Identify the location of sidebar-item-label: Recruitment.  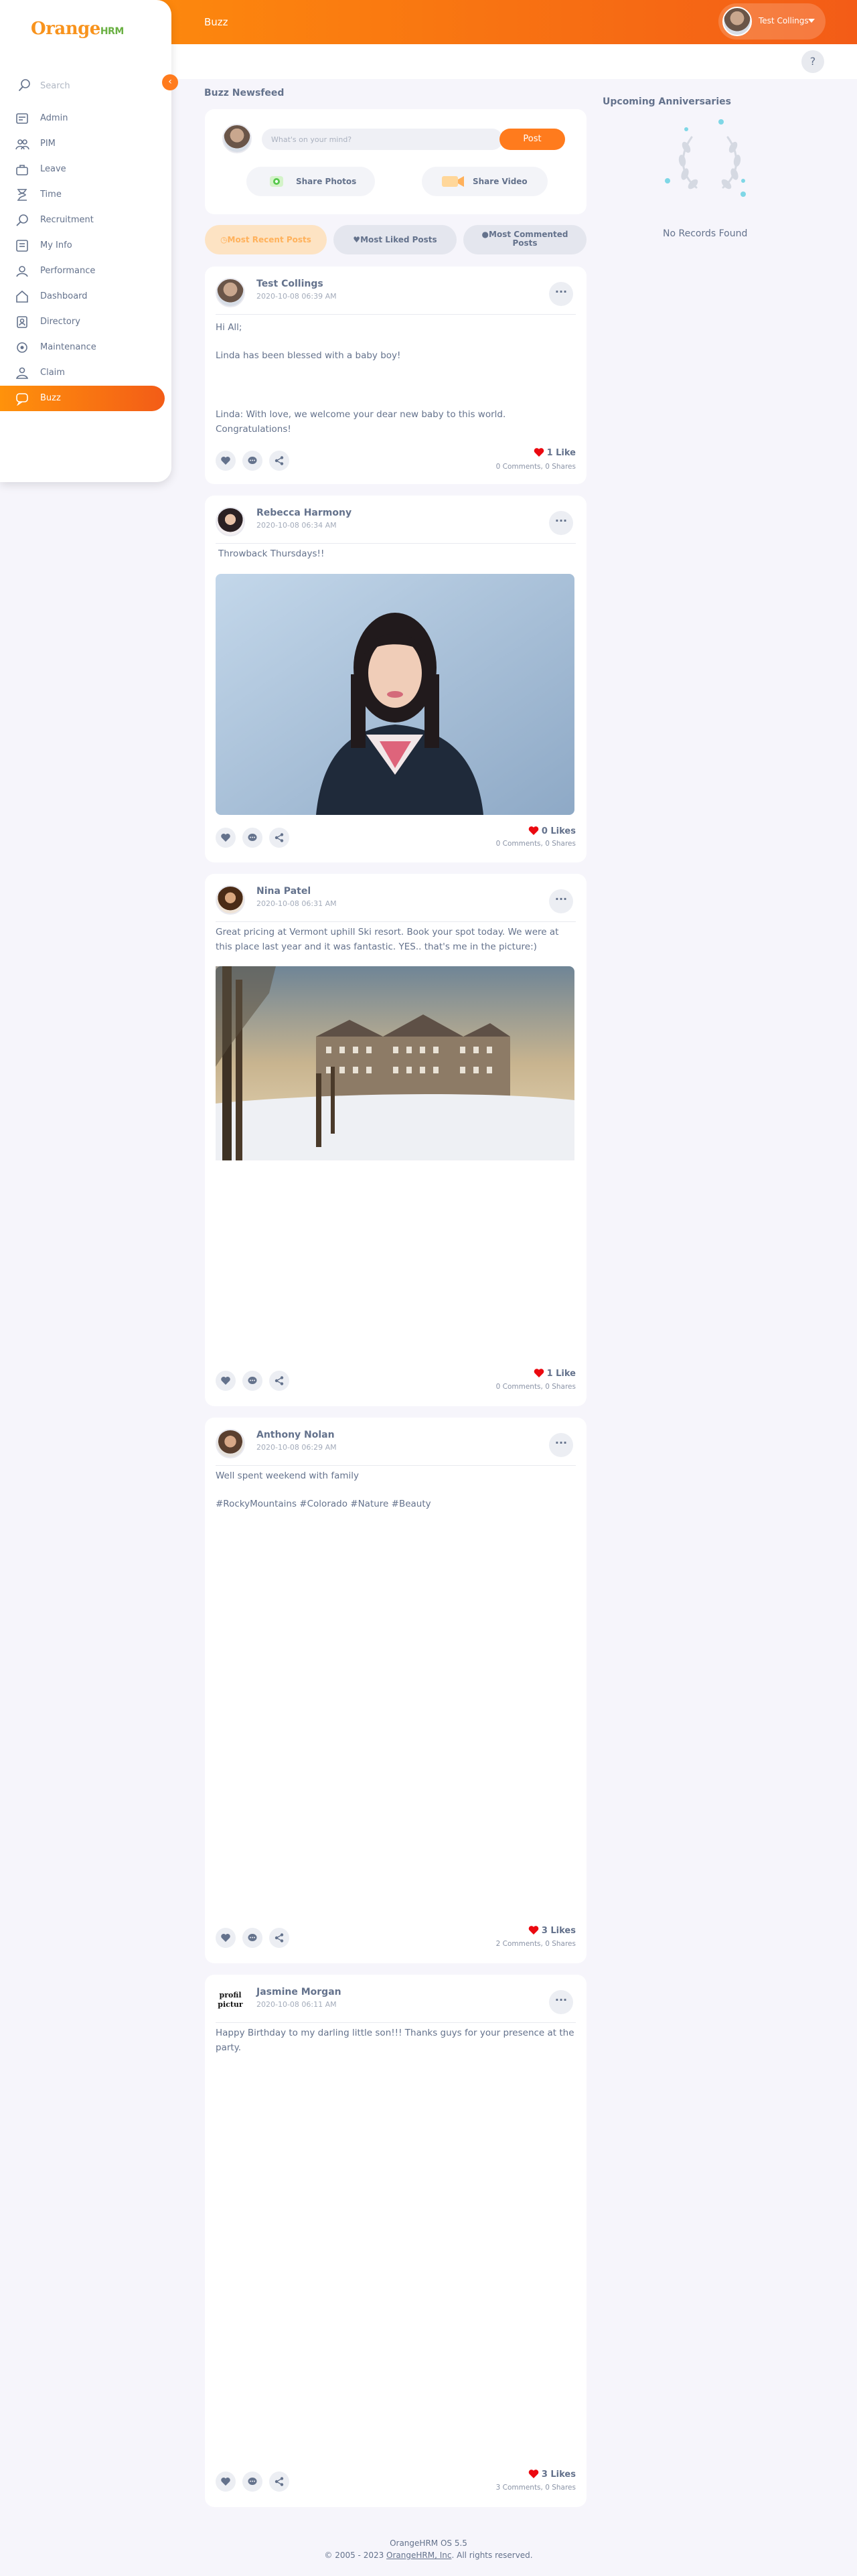
(67, 220).